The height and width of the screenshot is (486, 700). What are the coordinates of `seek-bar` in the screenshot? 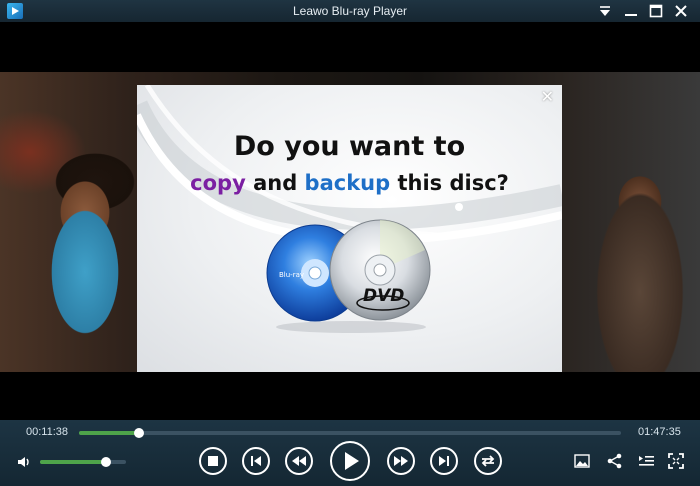 It's located at (350, 433).